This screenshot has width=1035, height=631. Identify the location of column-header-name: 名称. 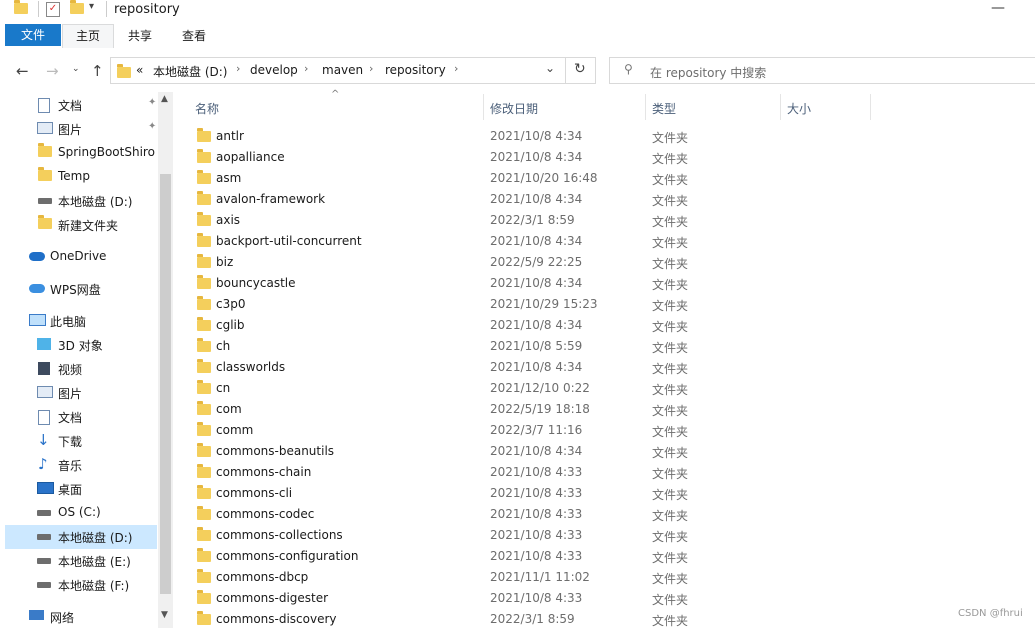
(207, 108).